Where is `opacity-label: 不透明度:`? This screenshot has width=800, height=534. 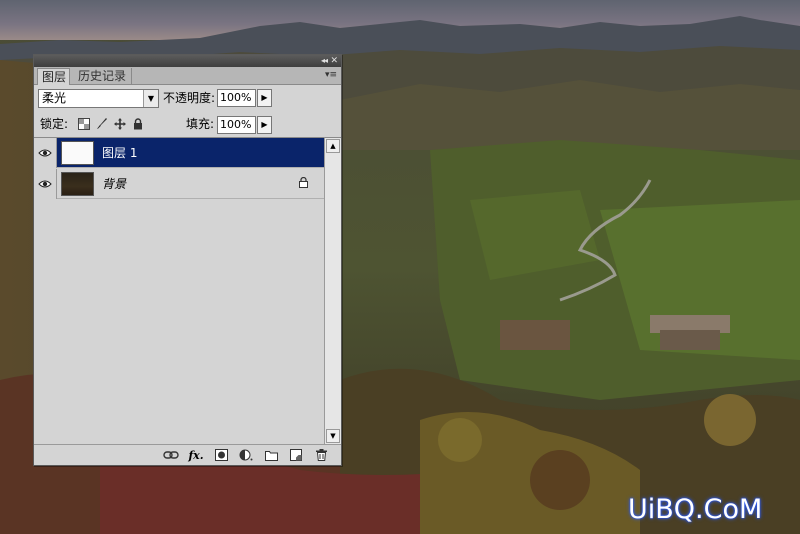 opacity-label: 不透明度: is located at coordinates (189, 98).